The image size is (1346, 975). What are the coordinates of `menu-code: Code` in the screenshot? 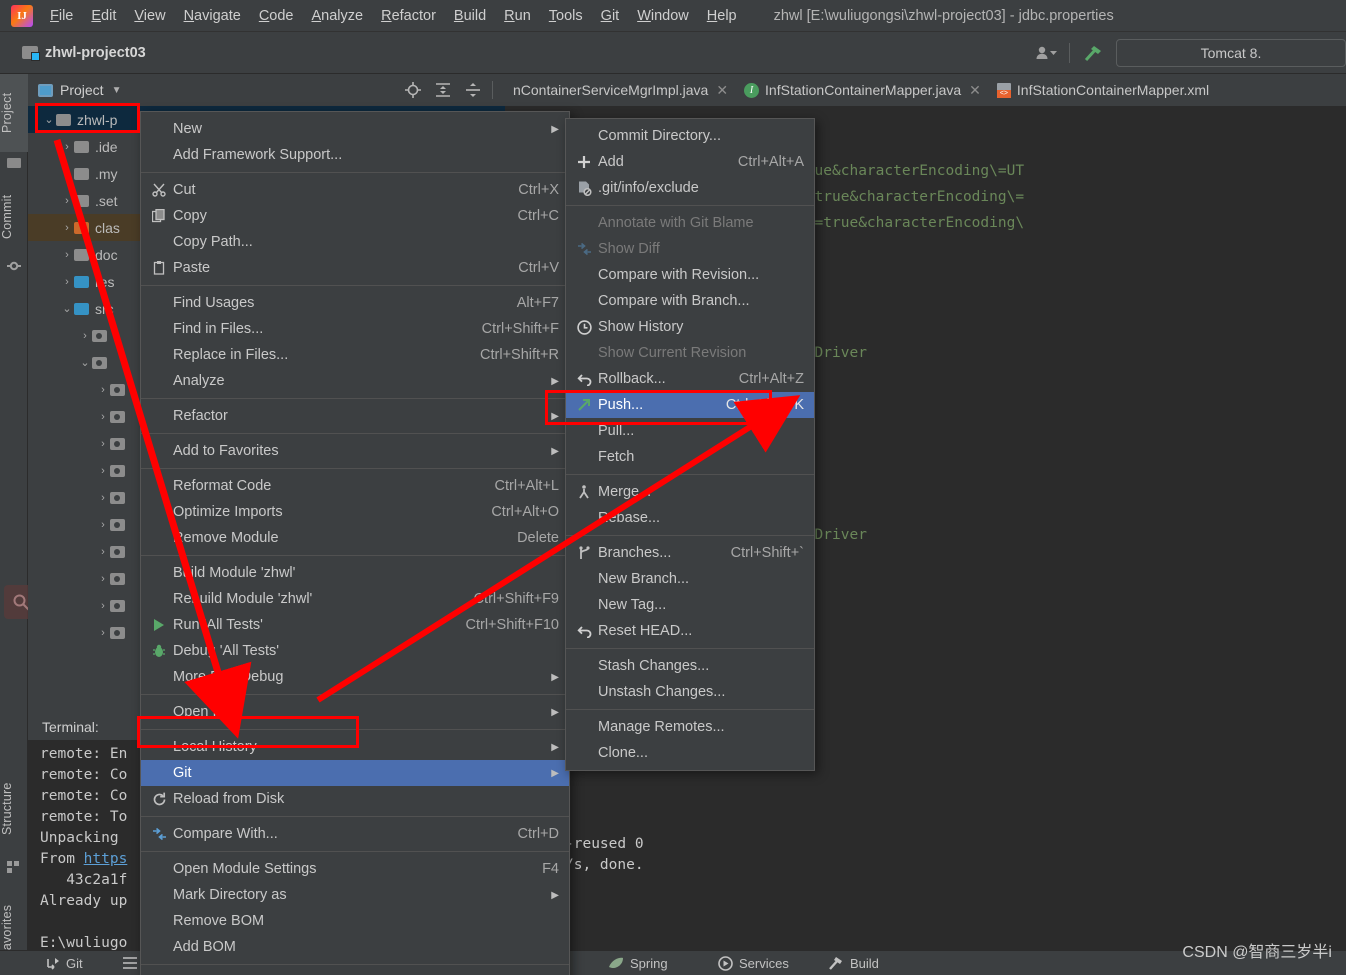 It's located at (276, 16).